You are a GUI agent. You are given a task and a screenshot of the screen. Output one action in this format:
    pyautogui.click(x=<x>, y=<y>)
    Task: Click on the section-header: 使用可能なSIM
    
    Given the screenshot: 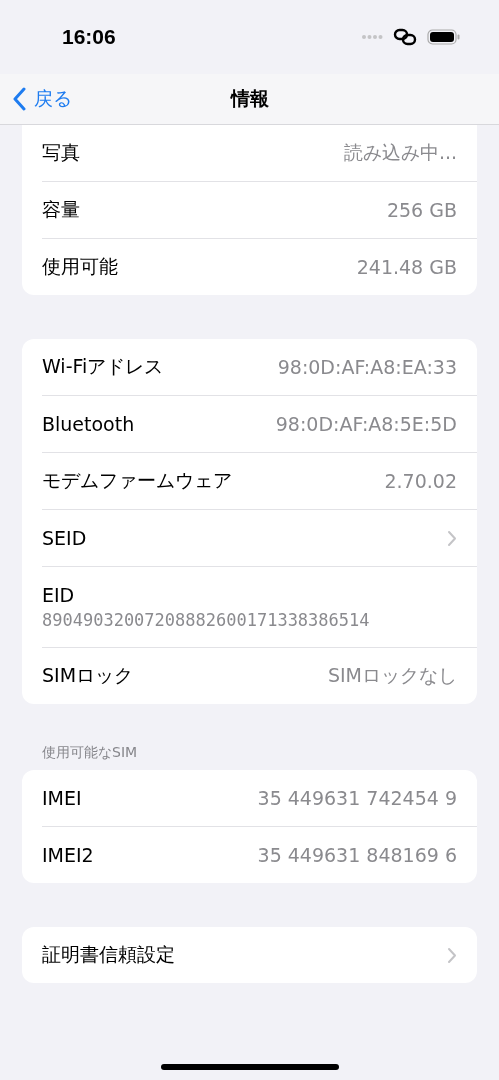 What is the action you would take?
    pyautogui.click(x=90, y=753)
    